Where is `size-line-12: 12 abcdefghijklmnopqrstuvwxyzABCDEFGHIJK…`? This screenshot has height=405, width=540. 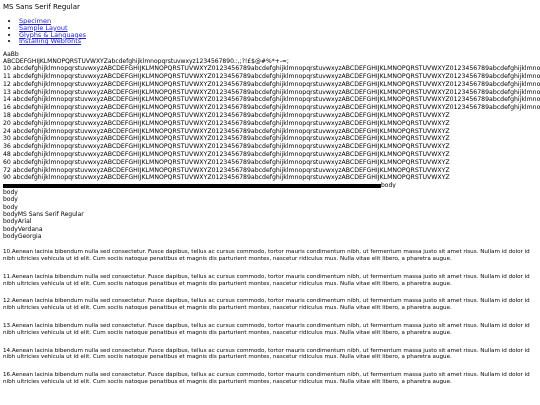
size-line-12: 12 abcdefghijklmnopqrstuvwxyzABCDEFGHIJK… is located at coordinates (271, 84).